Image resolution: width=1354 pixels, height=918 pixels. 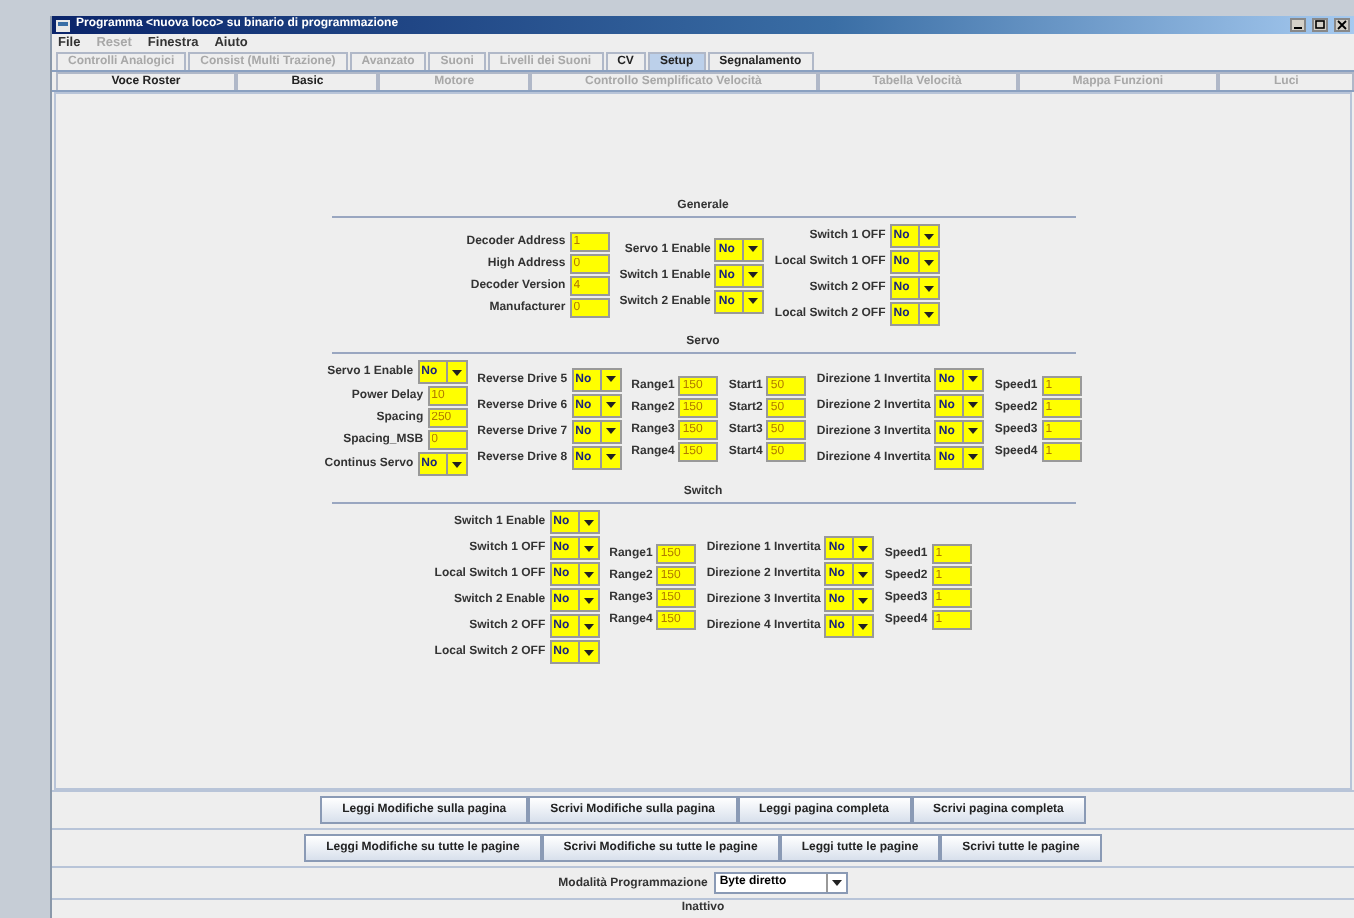 I want to click on close-icon, so click(x=1342, y=25).